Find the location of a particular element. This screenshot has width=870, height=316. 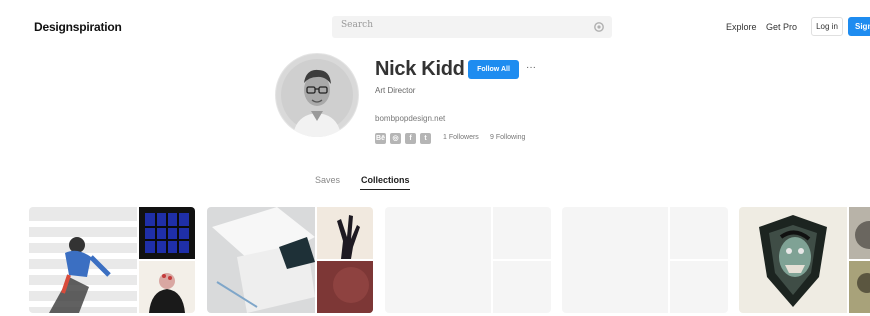

followers-count: 1 Followers is located at coordinates (461, 137).